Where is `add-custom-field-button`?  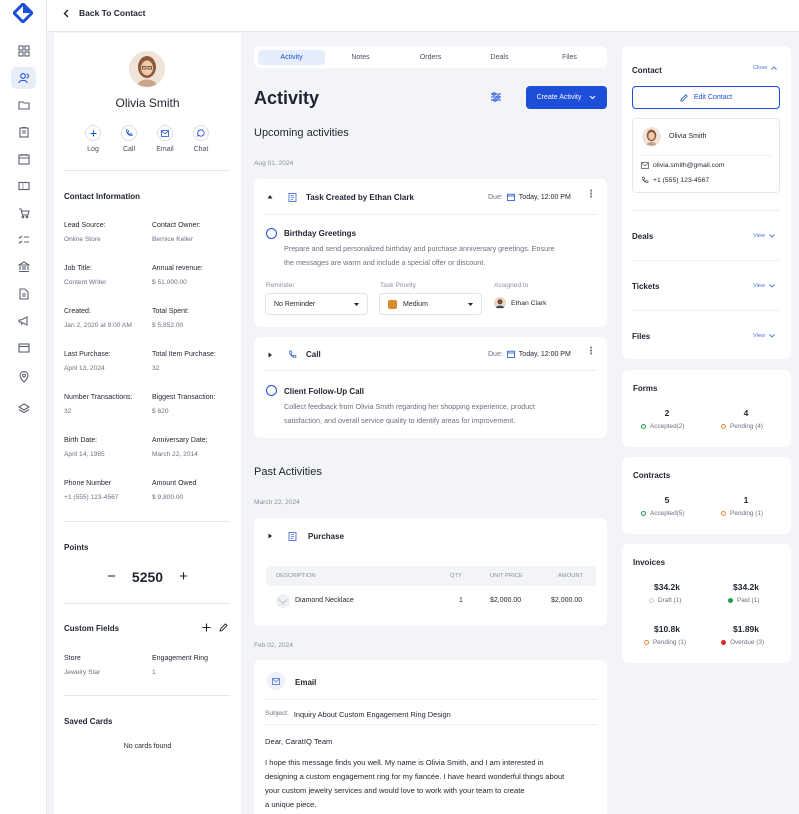 add-custom-field-button is located at coordinates (206, 627).